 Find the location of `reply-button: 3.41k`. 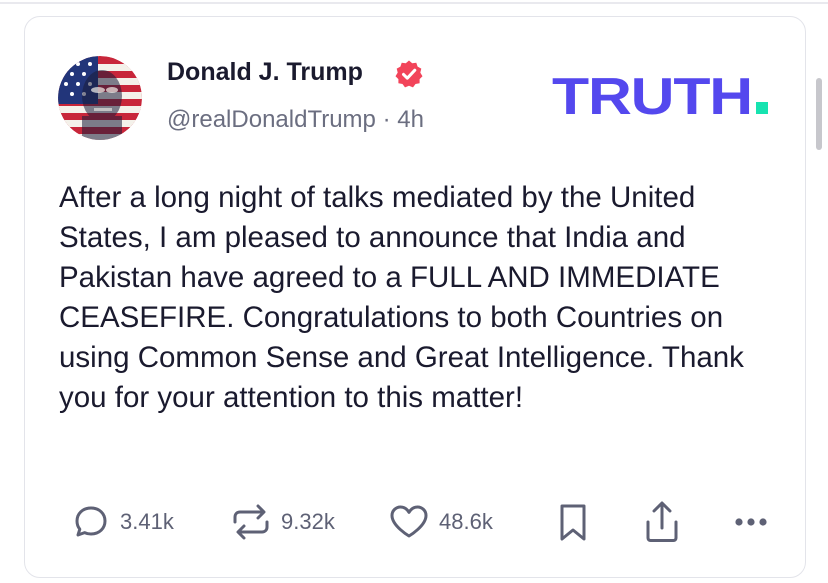

reply-button: 3.41k is located at coordinates (122, 522).